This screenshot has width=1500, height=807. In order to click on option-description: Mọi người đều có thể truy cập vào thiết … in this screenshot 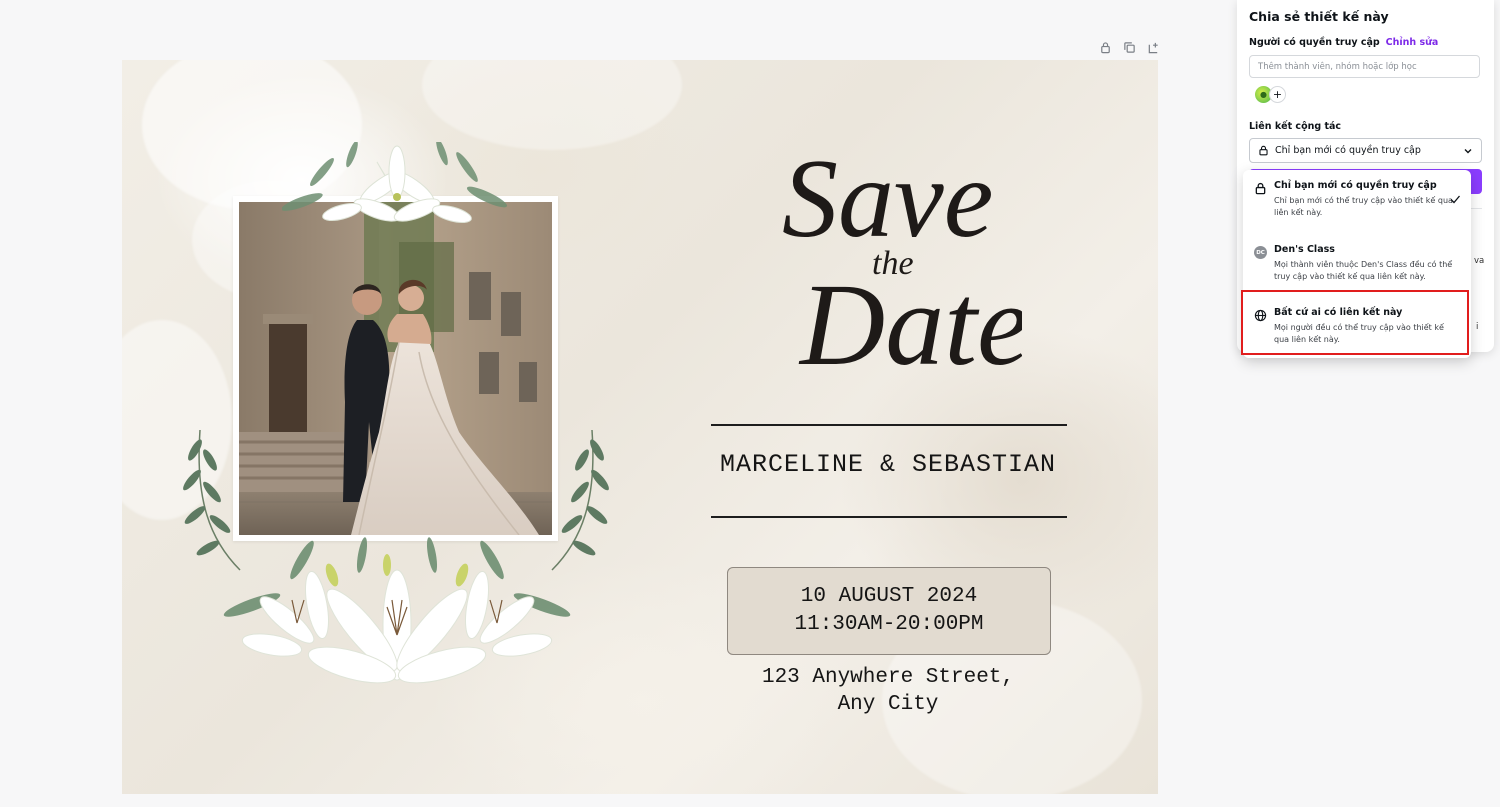, I will do `click(1359, 333)`.